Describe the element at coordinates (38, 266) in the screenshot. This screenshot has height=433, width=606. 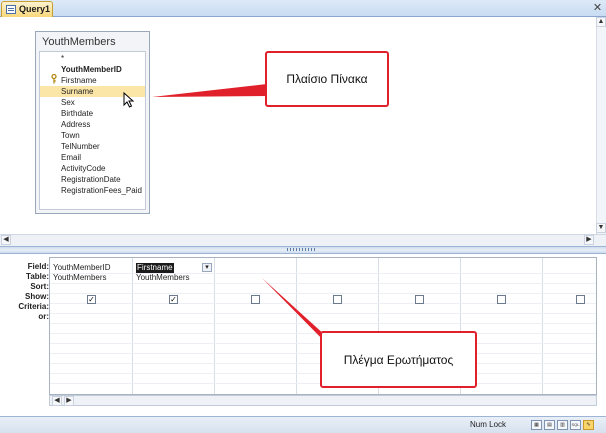
I see `row-label-field: Field:` at that location.